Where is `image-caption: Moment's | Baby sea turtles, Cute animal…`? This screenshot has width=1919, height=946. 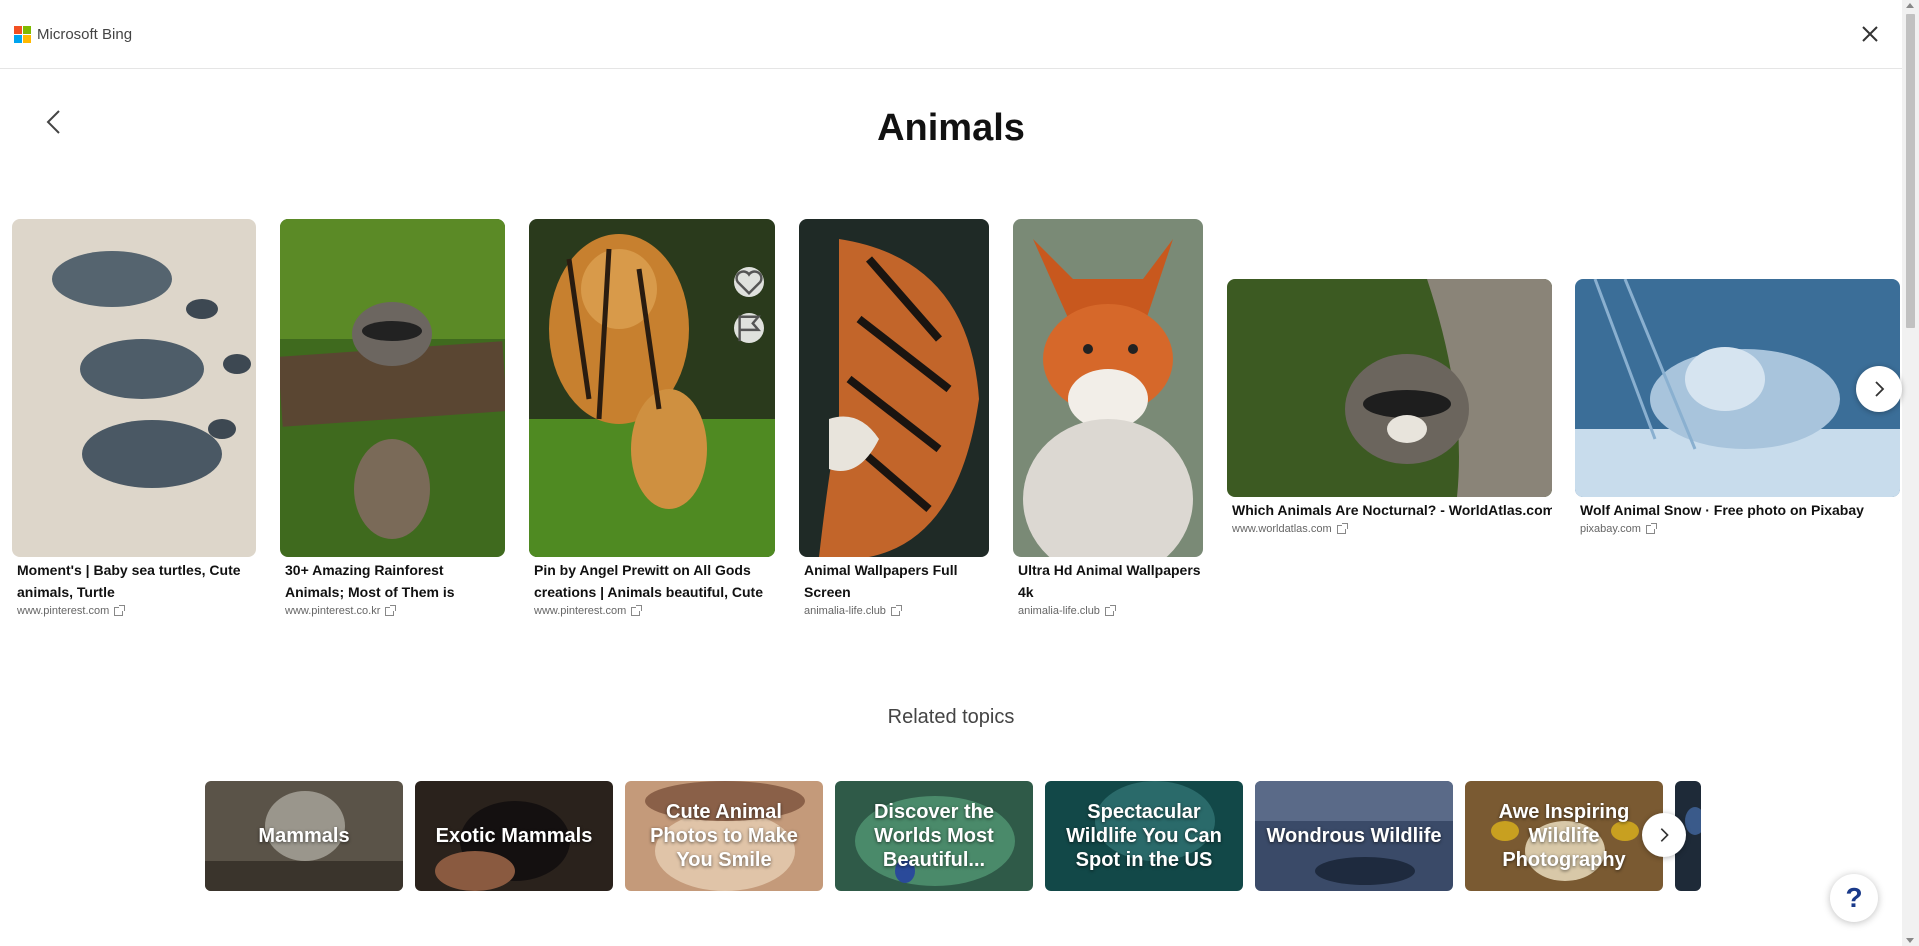
image-caption: Moment's | Baby sea turtles, Cute animal… is located at coordinates (135, 581).